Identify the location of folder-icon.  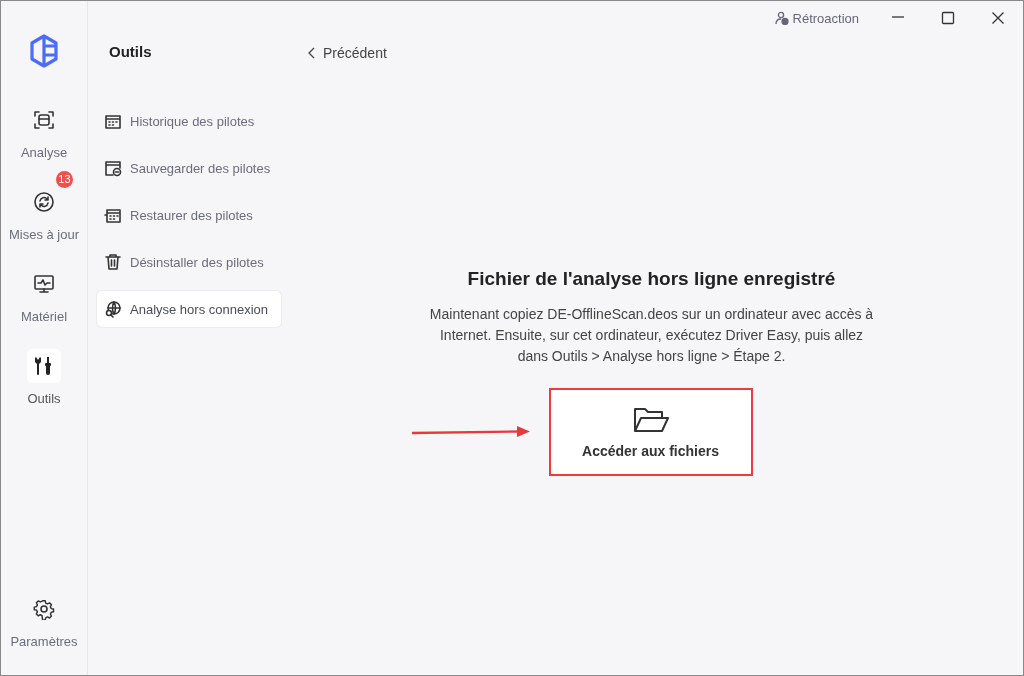
(650, 420).